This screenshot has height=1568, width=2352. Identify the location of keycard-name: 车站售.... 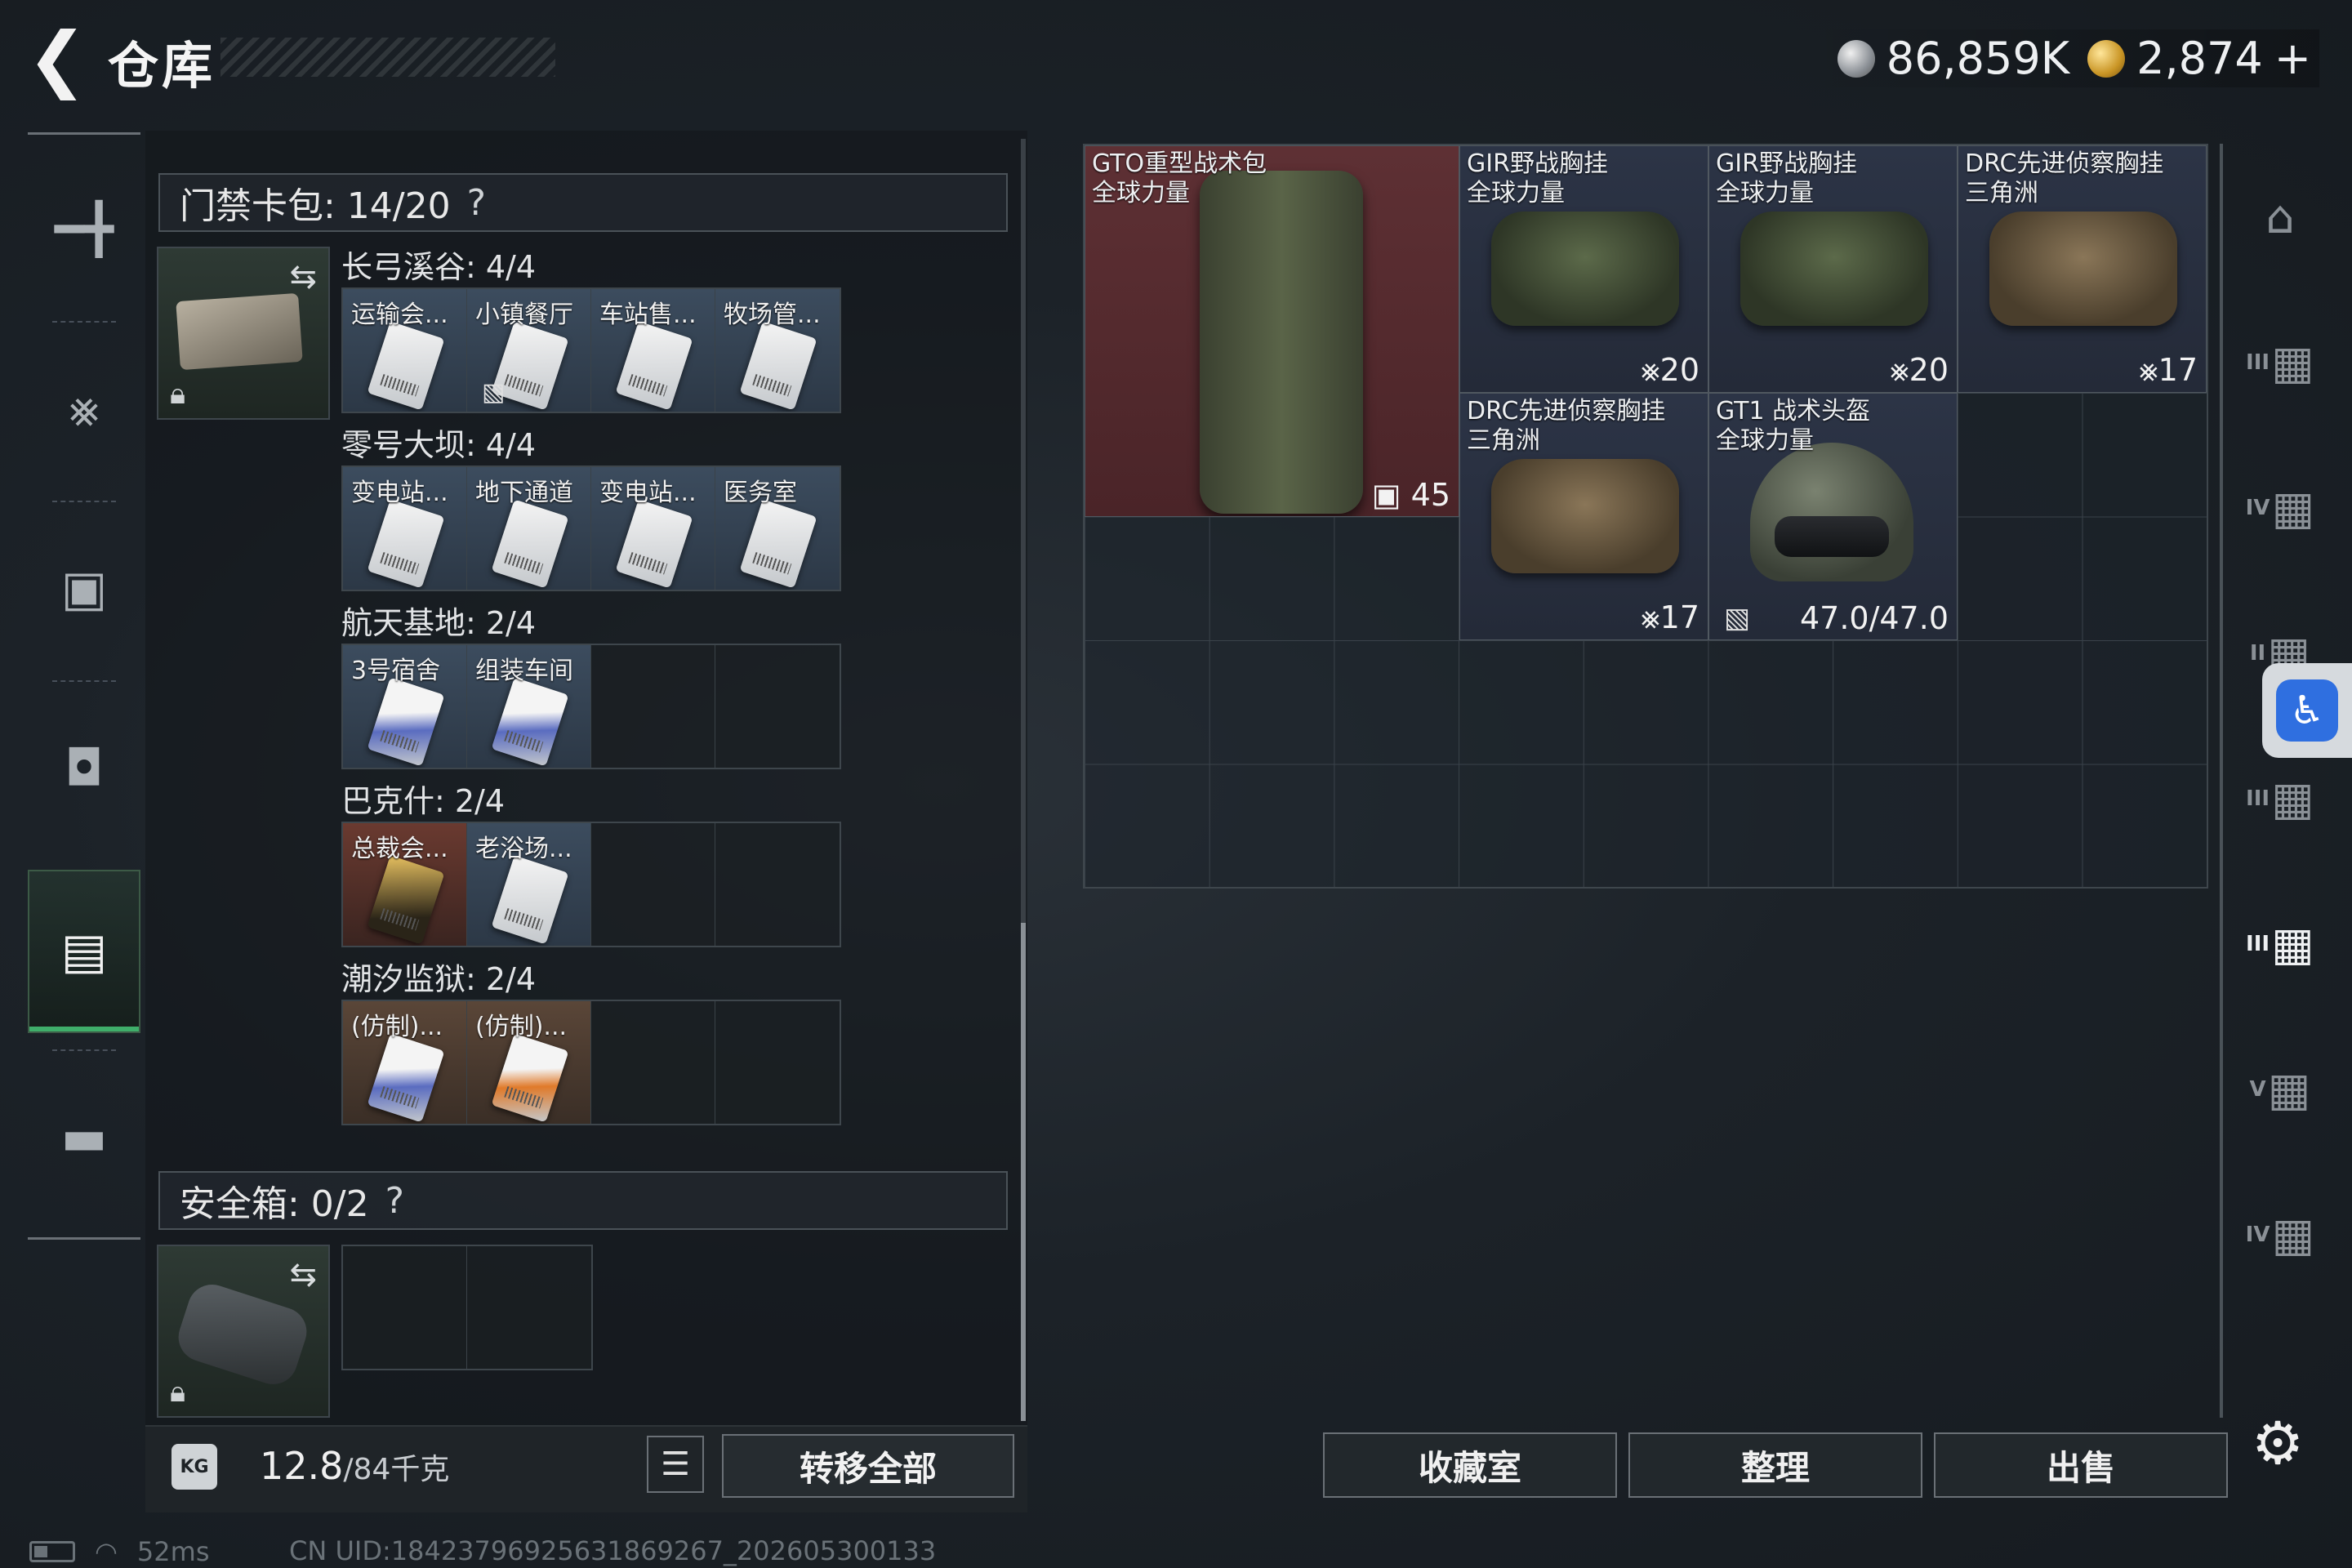
(648, 315).